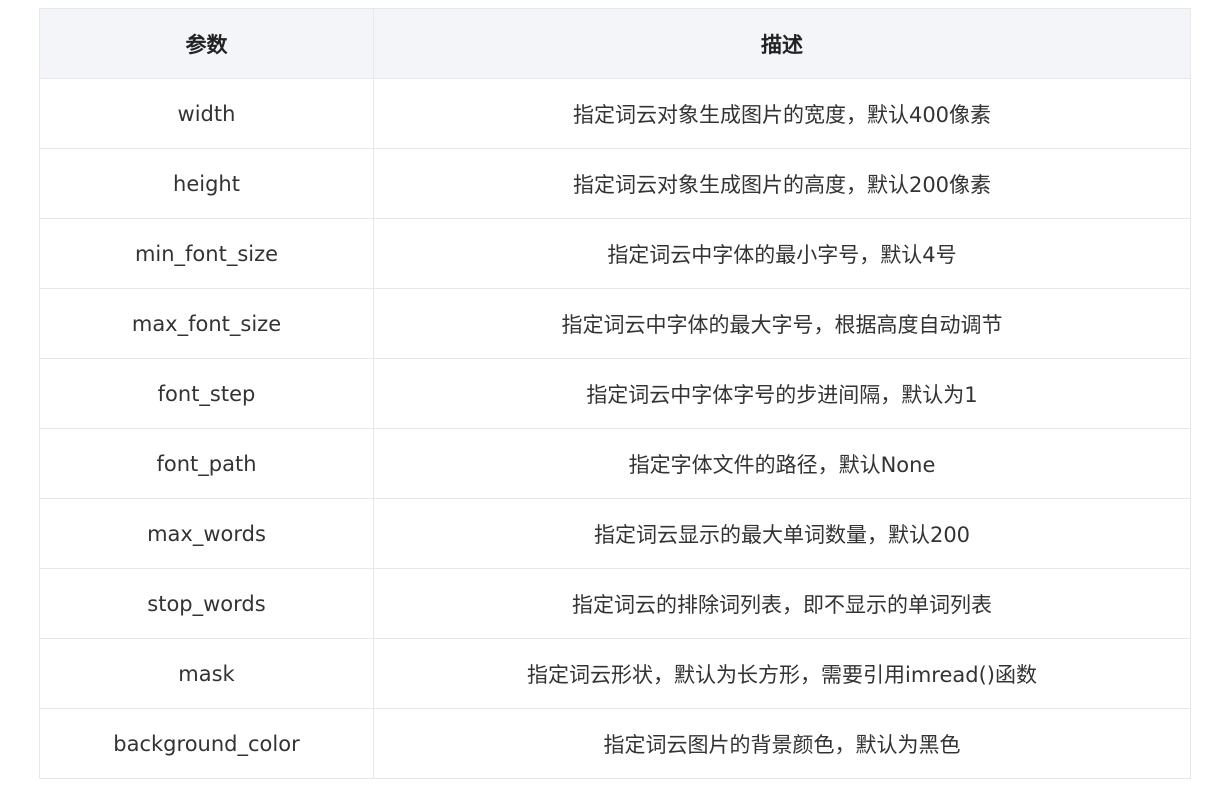 The height and width of the screenshot is (792, 1231). Describe the element at coordinates (782, 533) in the screenshot. I see `description-cell: 指定词云显示的最大单词数量，默认200` at that location.